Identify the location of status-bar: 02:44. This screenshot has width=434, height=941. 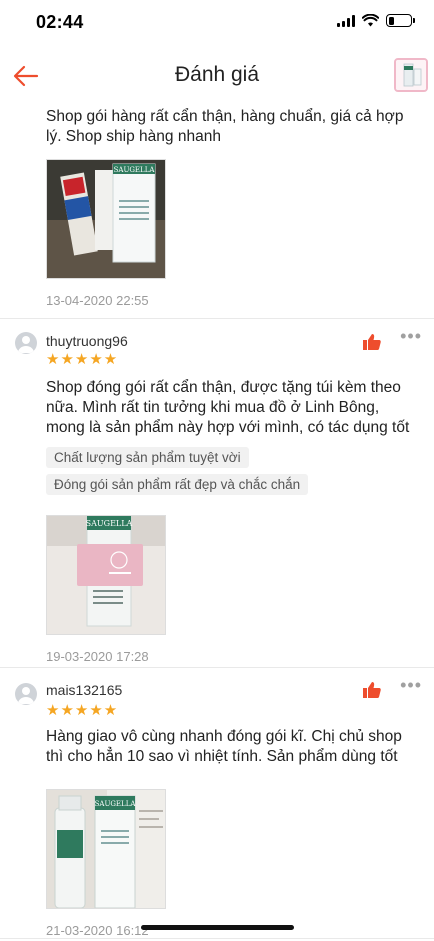
(217, 23).